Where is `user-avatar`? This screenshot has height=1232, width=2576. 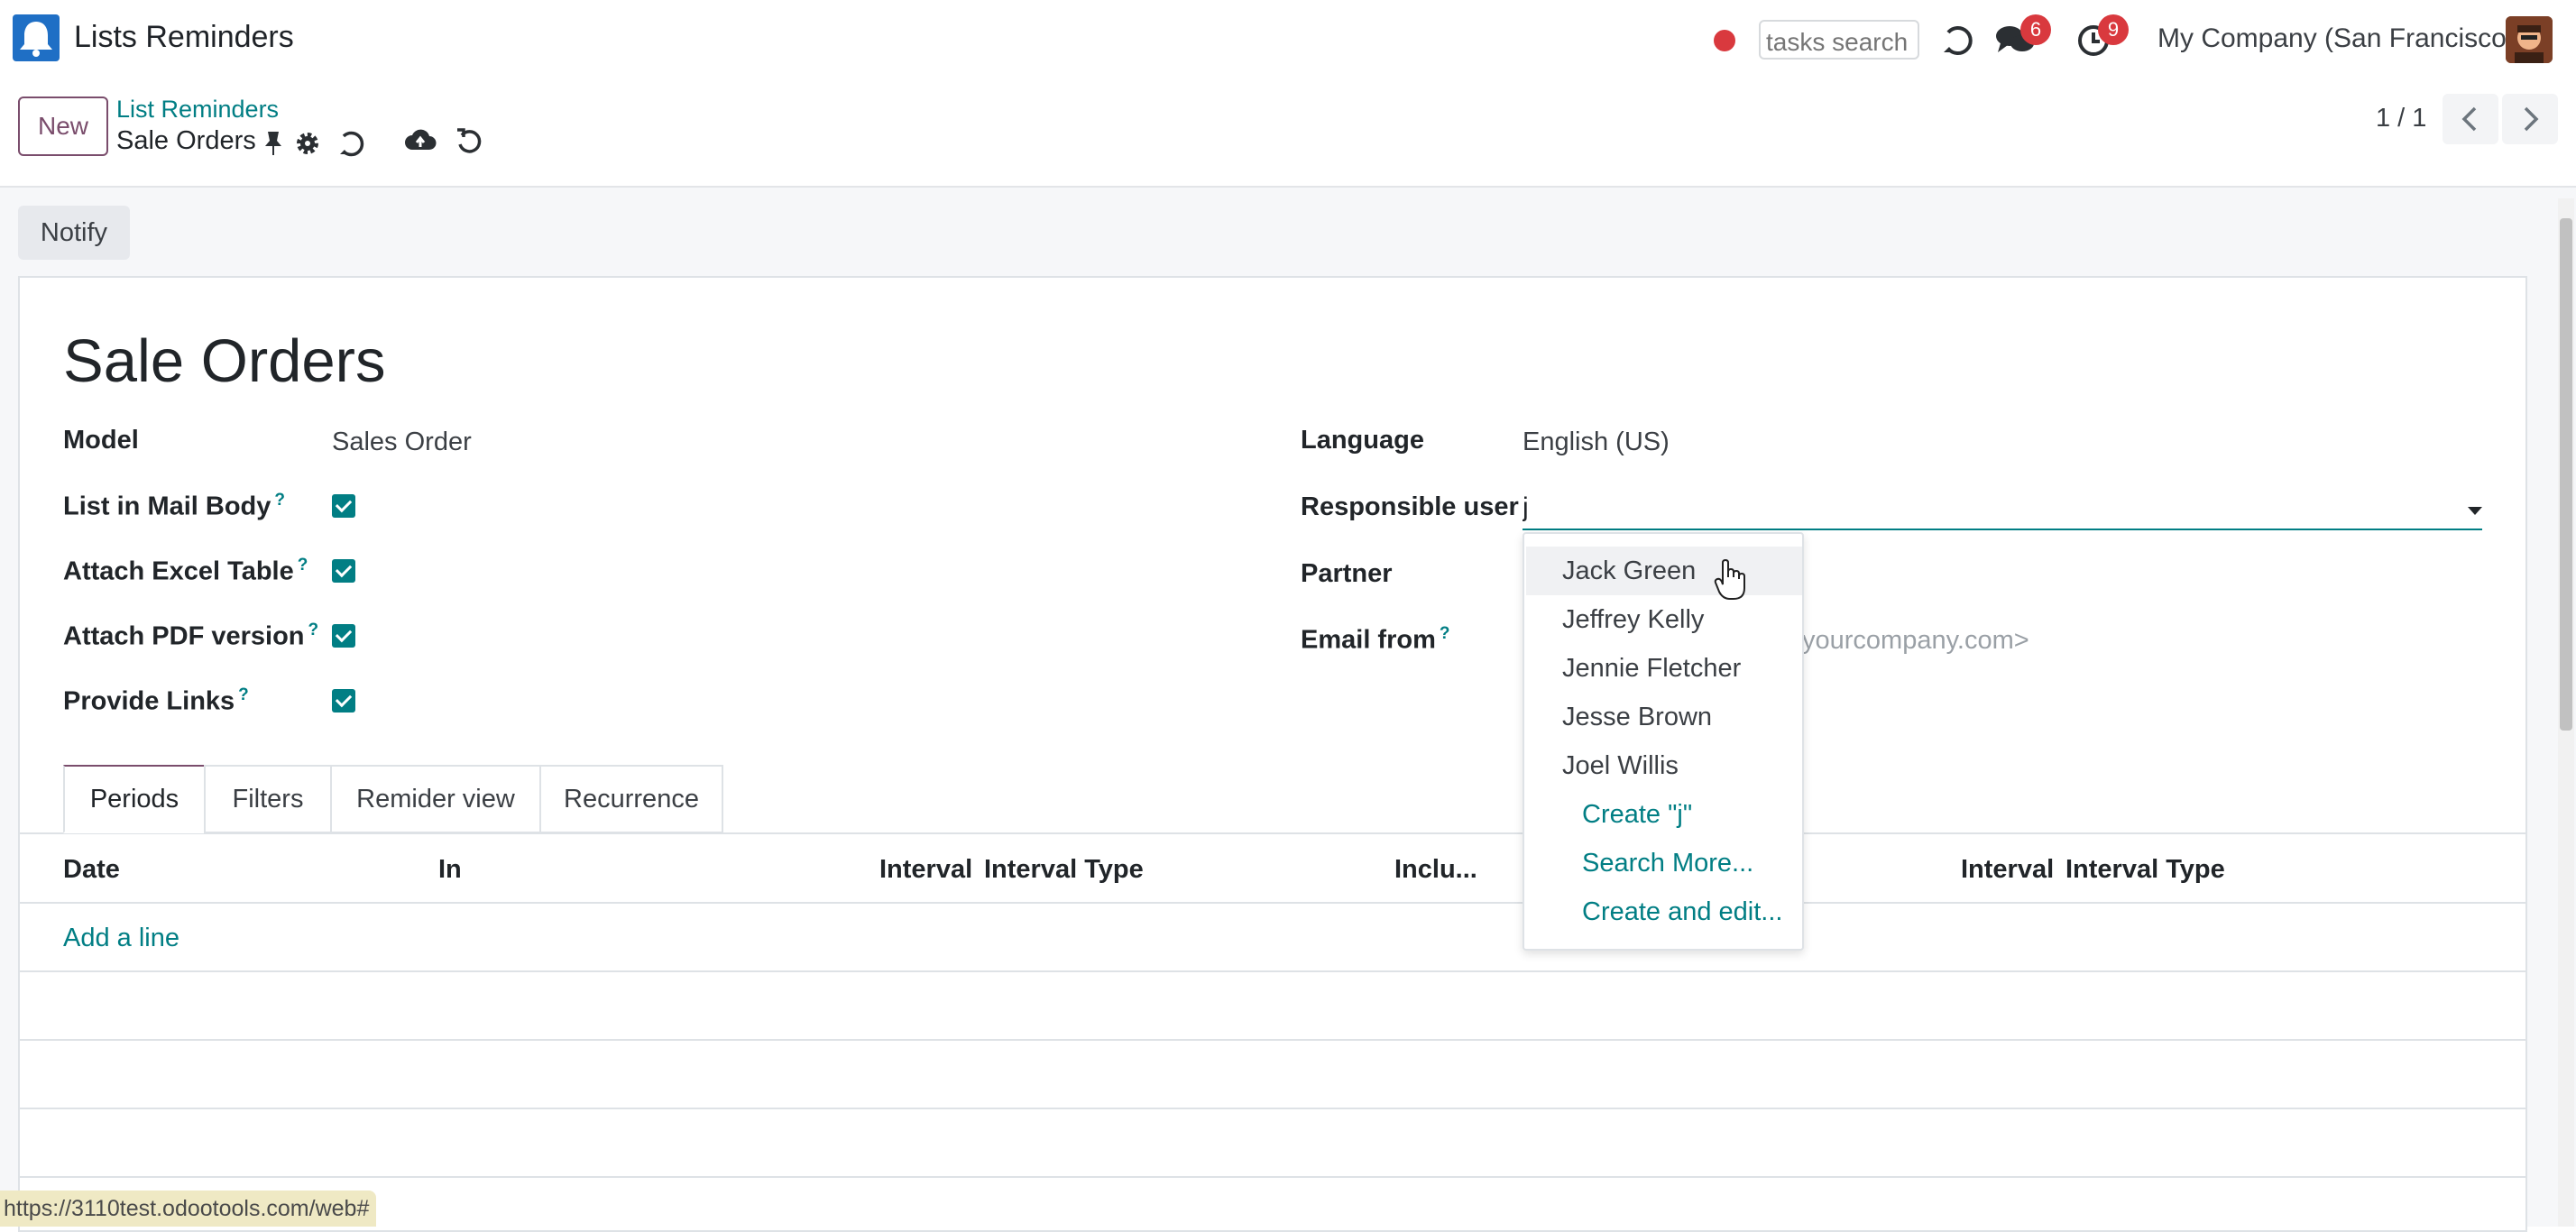
user-avatar is located at coordinates (2529, 40).